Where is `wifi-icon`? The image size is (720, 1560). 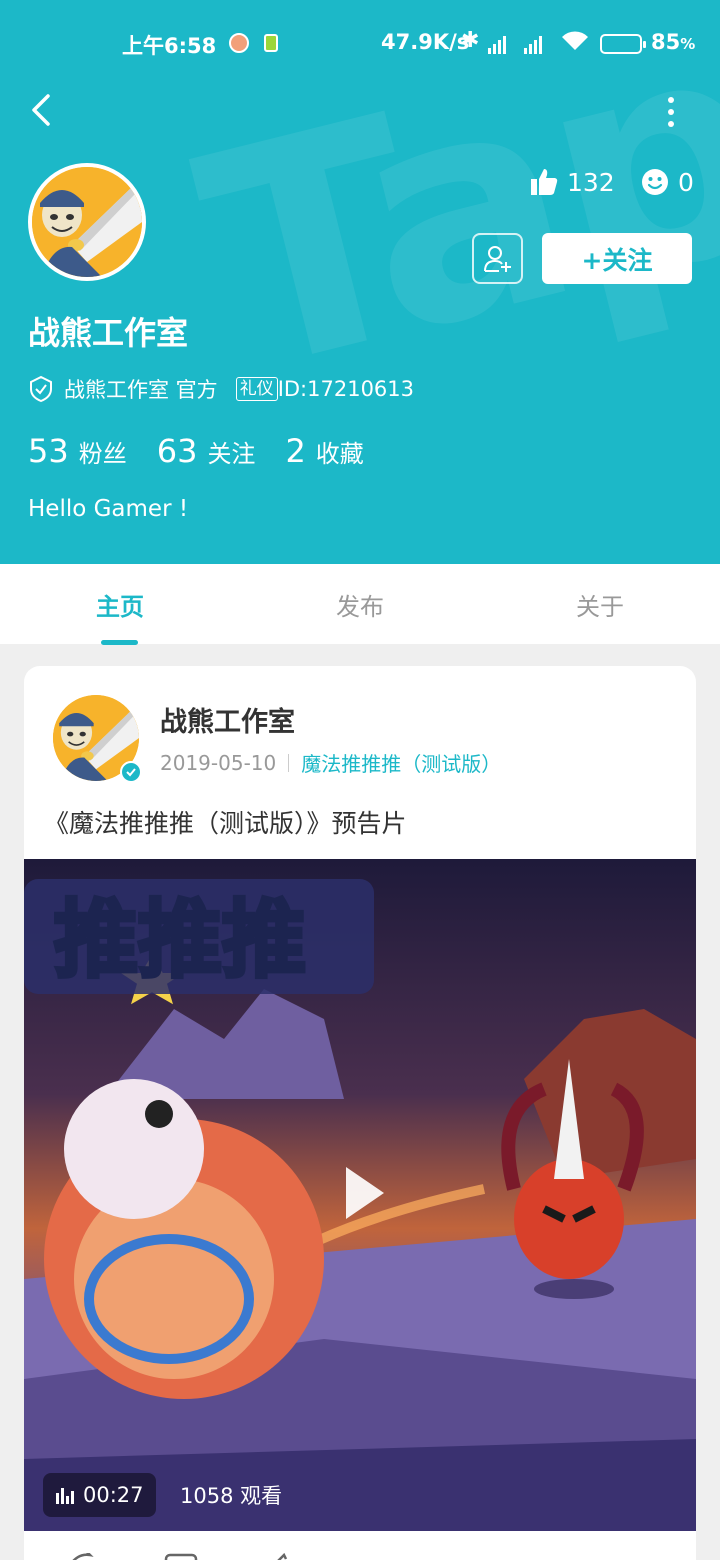
wifi-icon is located at coordinates (575, 43).